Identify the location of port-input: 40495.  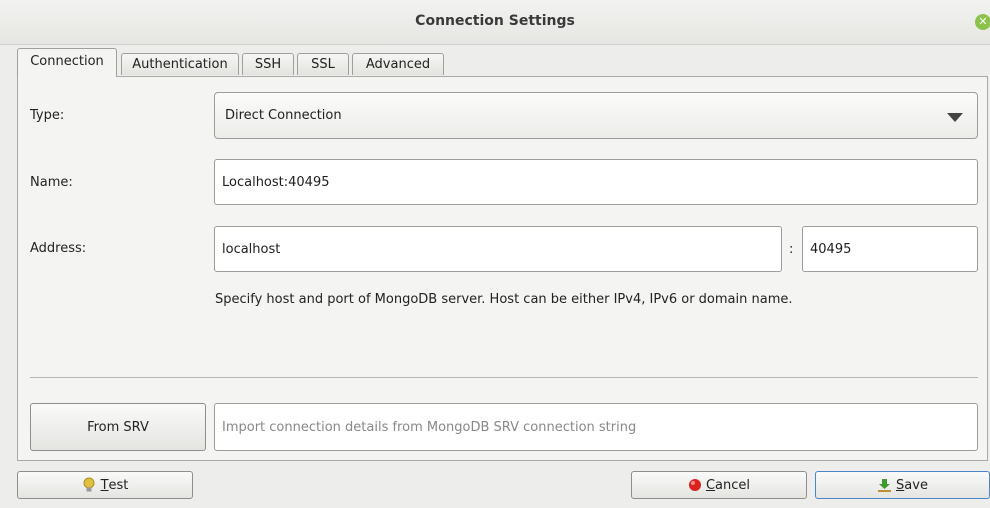
(890, 249).